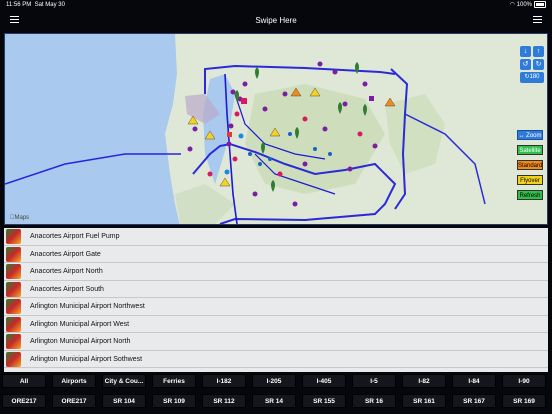 The width and height of the screenshot is (552, 414). Describe the element at coordinates (49, 5) in the screenshot. I see `status-date: Sat May 30` at that location.